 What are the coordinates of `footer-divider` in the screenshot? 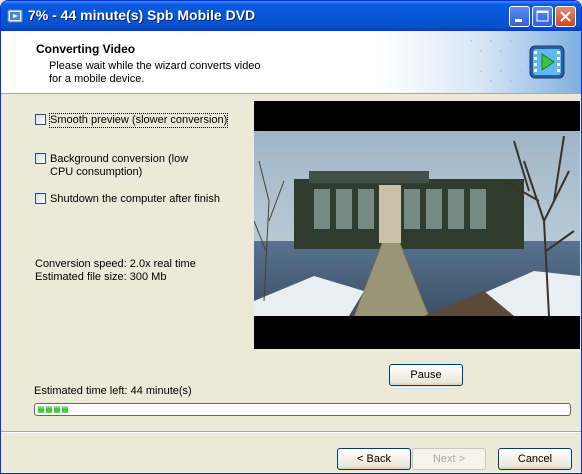 It's located at (291, 432).